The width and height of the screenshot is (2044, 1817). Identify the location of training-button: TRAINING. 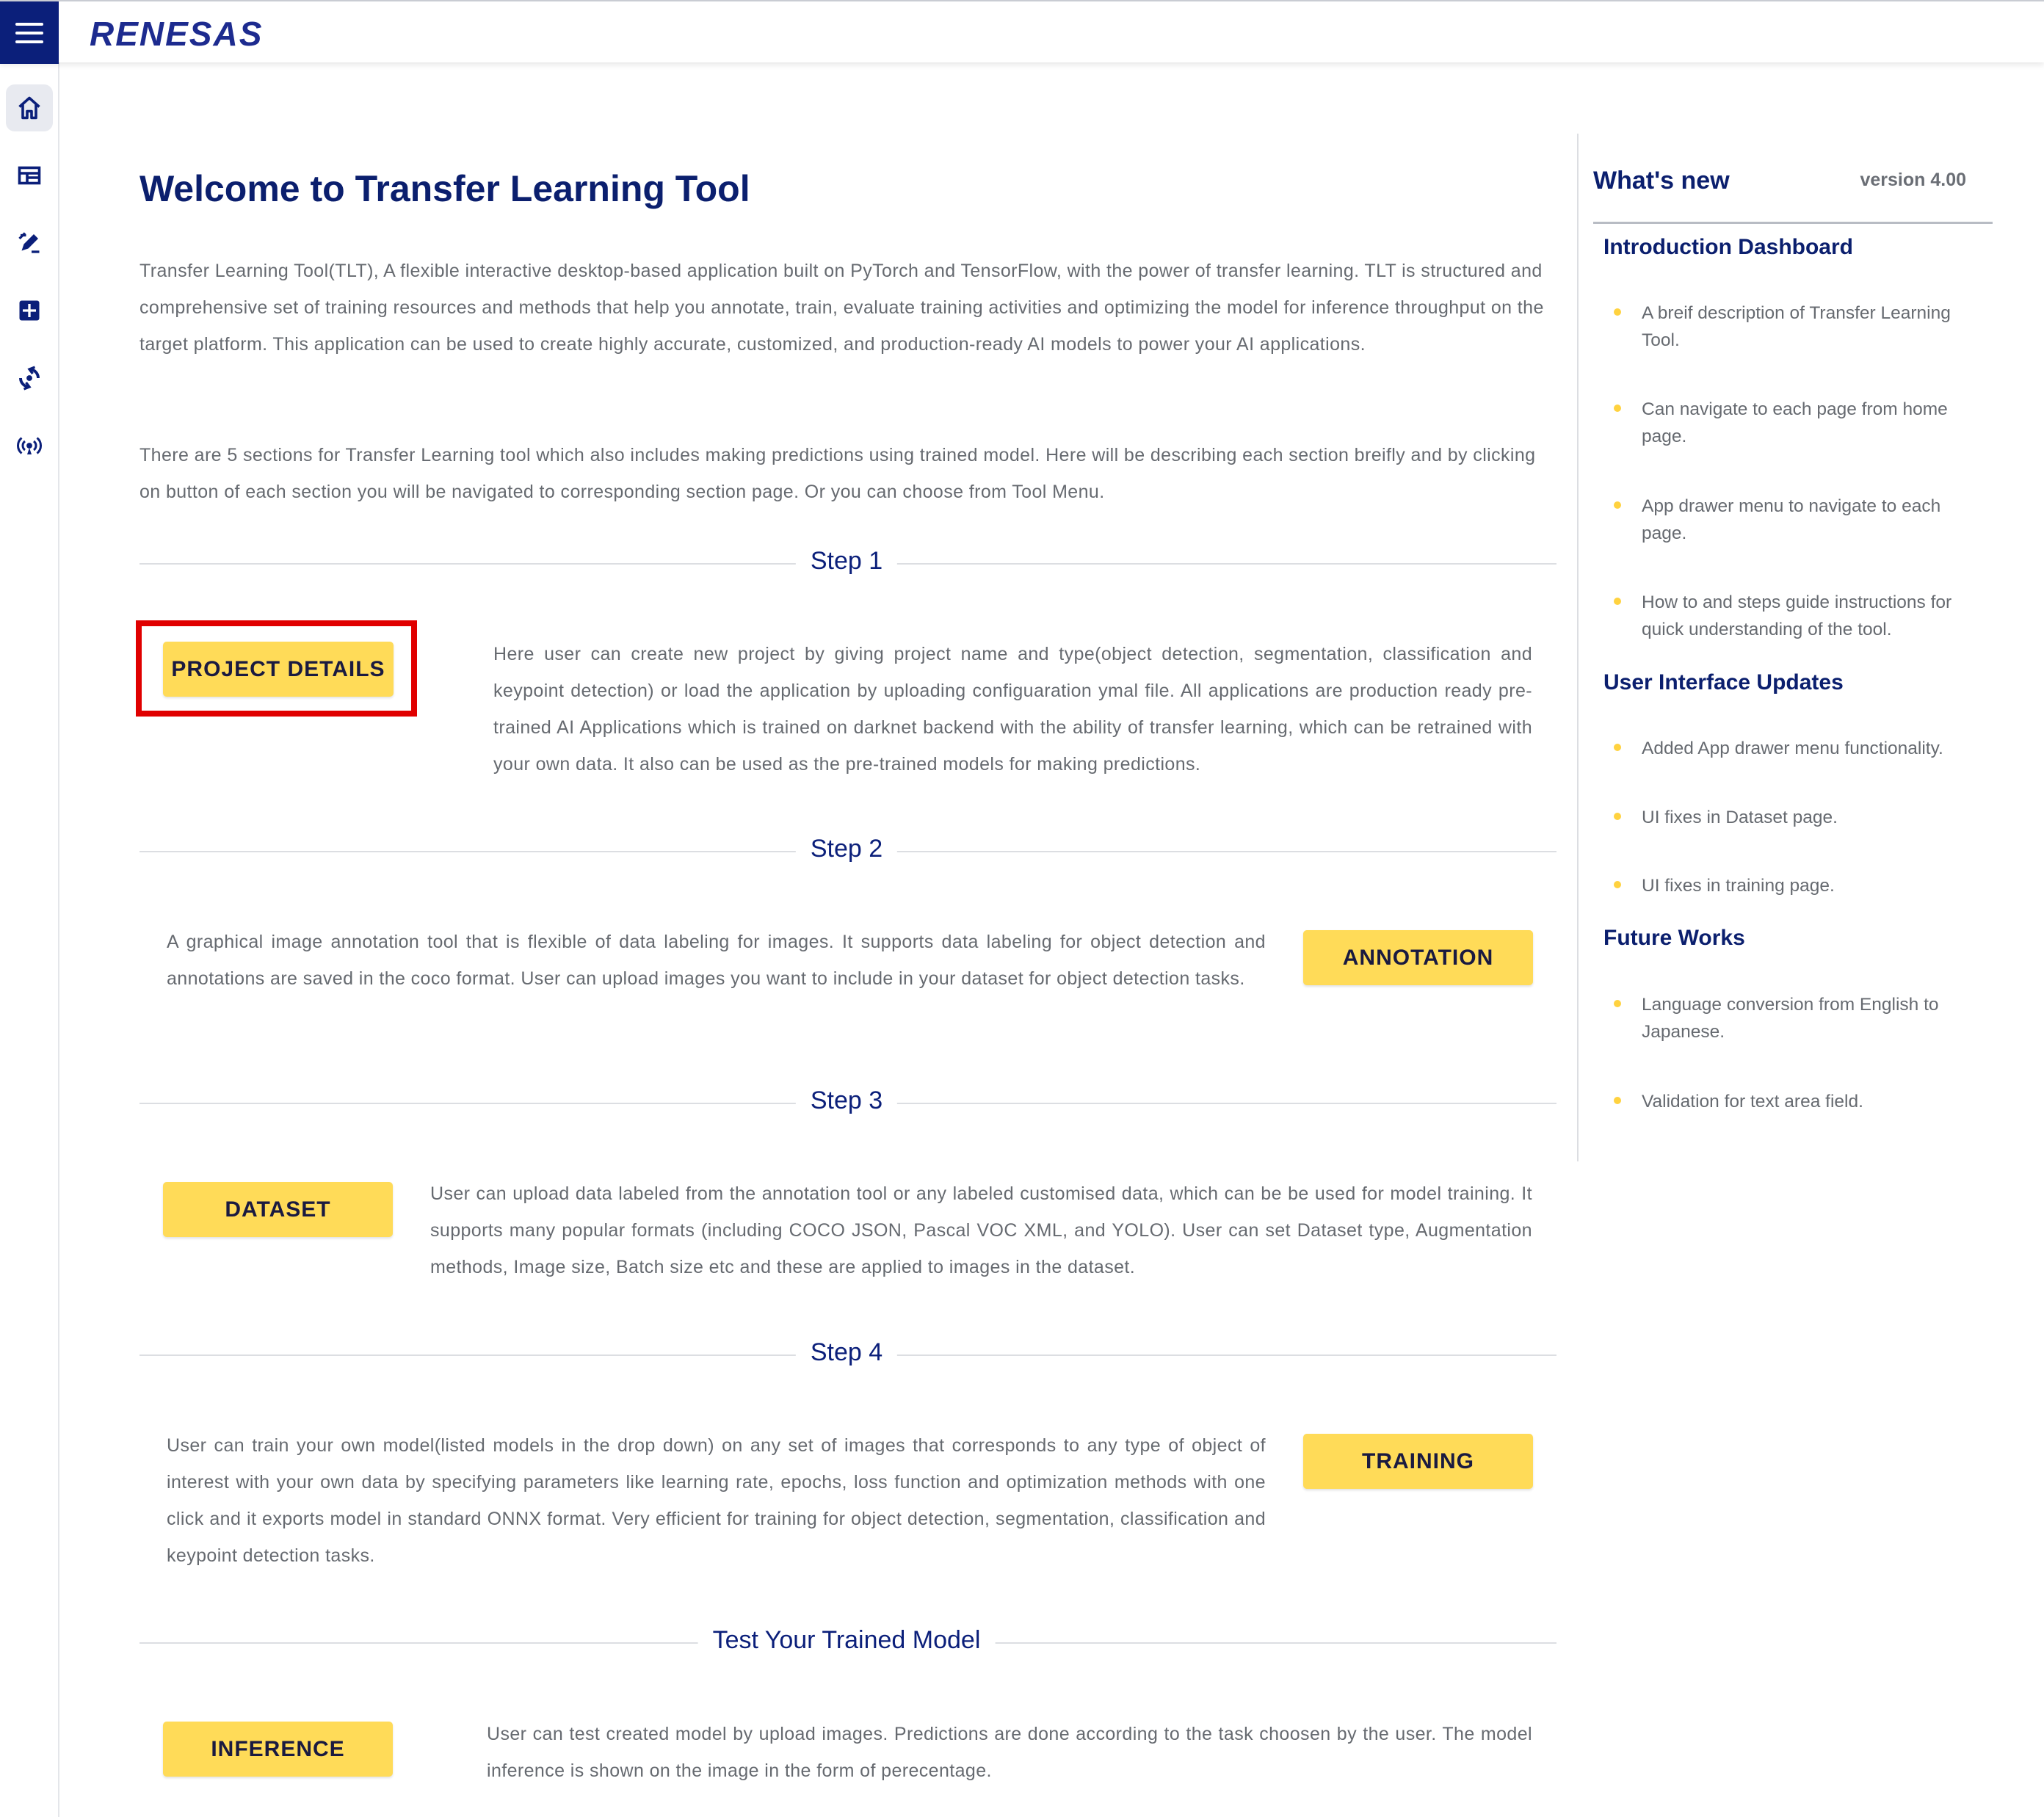
(1418, 1461).